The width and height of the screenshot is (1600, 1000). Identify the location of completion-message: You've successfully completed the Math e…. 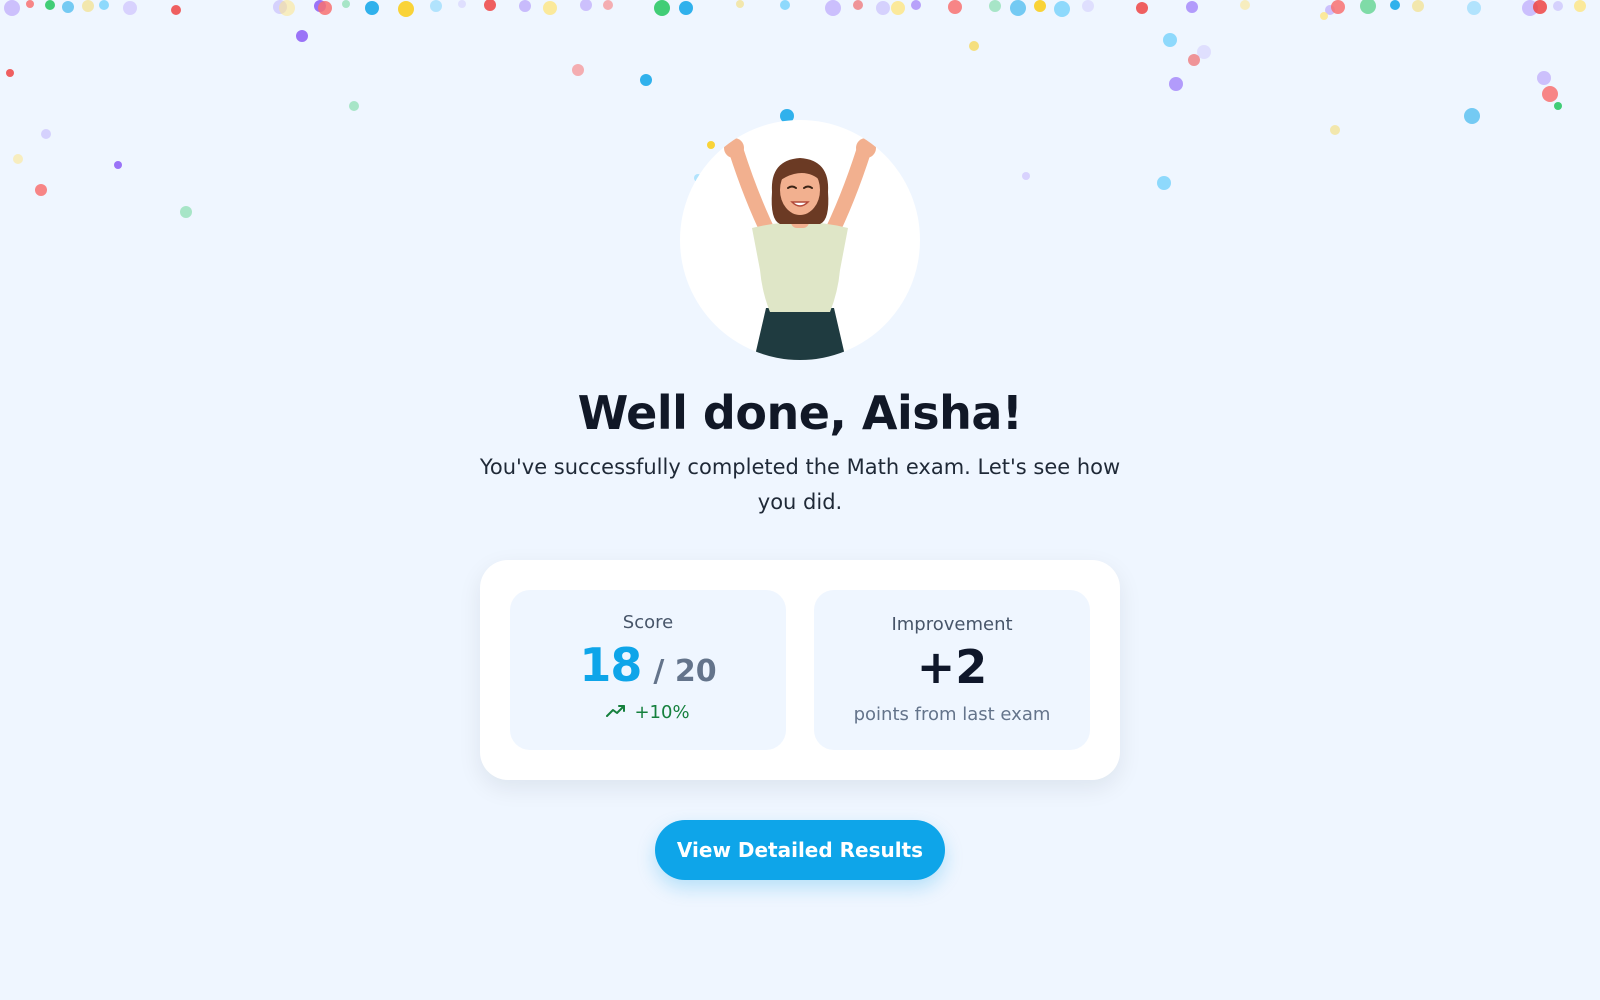
(800, 484).